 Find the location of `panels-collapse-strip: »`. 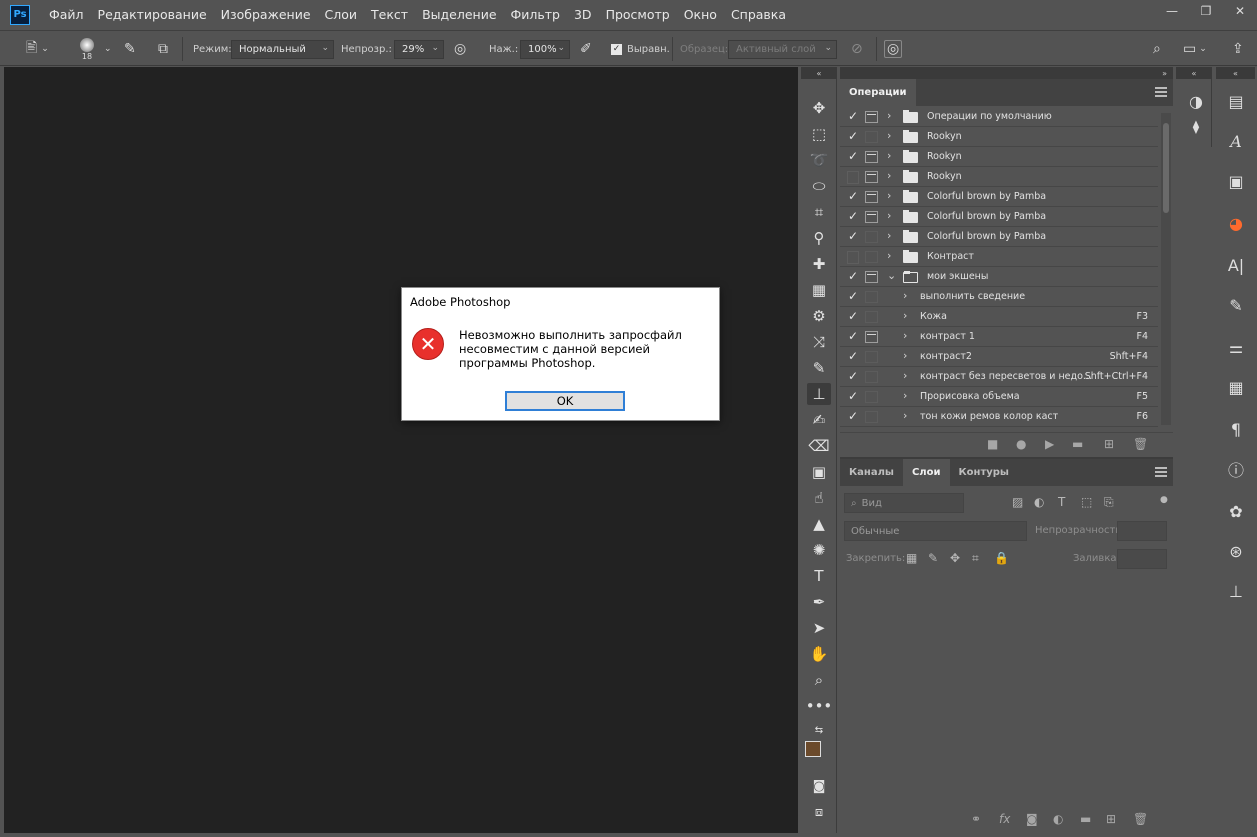

panels-collapse-strip: » is located at coordinates (1006, 73).